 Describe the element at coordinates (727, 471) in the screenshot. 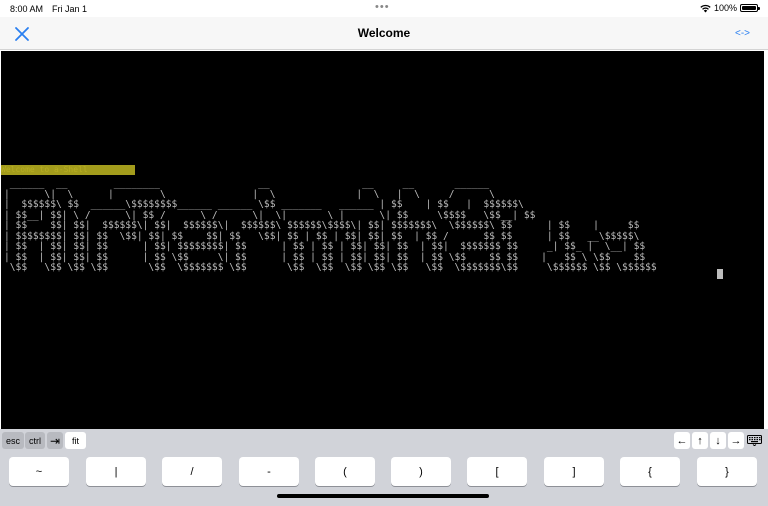

I see `close-brace-key: }` at that location.